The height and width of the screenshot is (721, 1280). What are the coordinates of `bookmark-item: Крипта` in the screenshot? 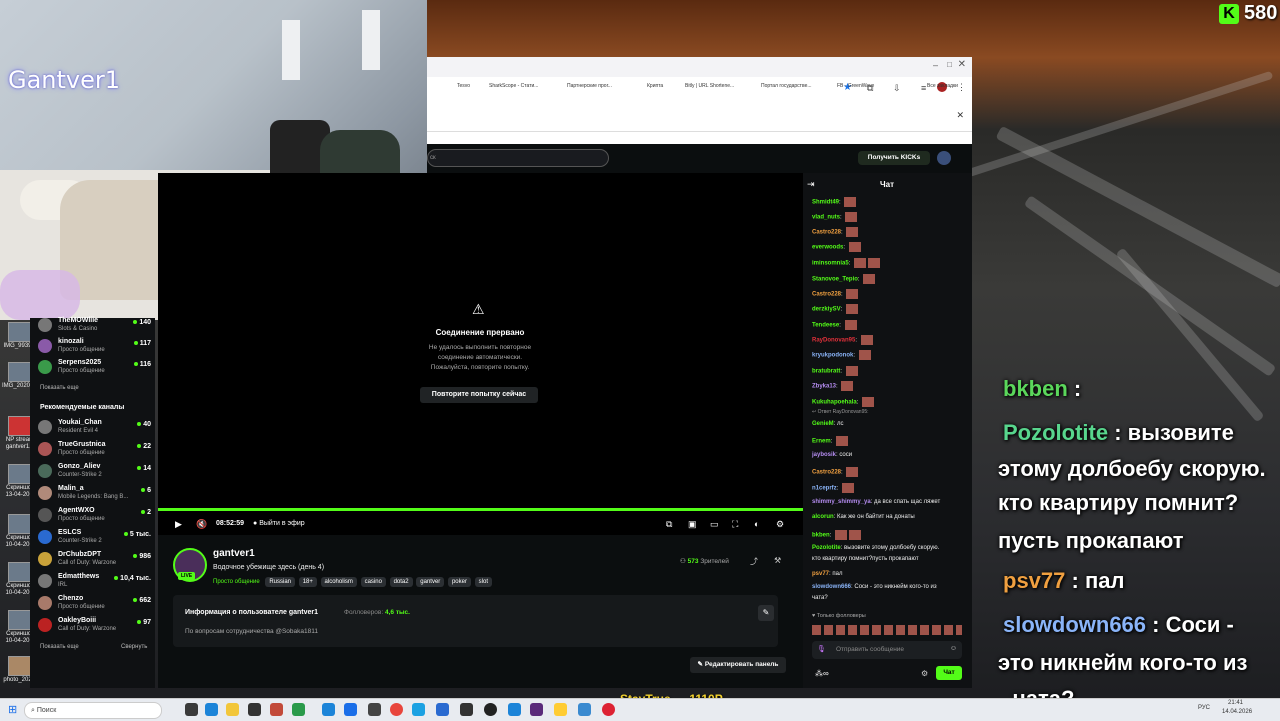 It's located at (655, 86).